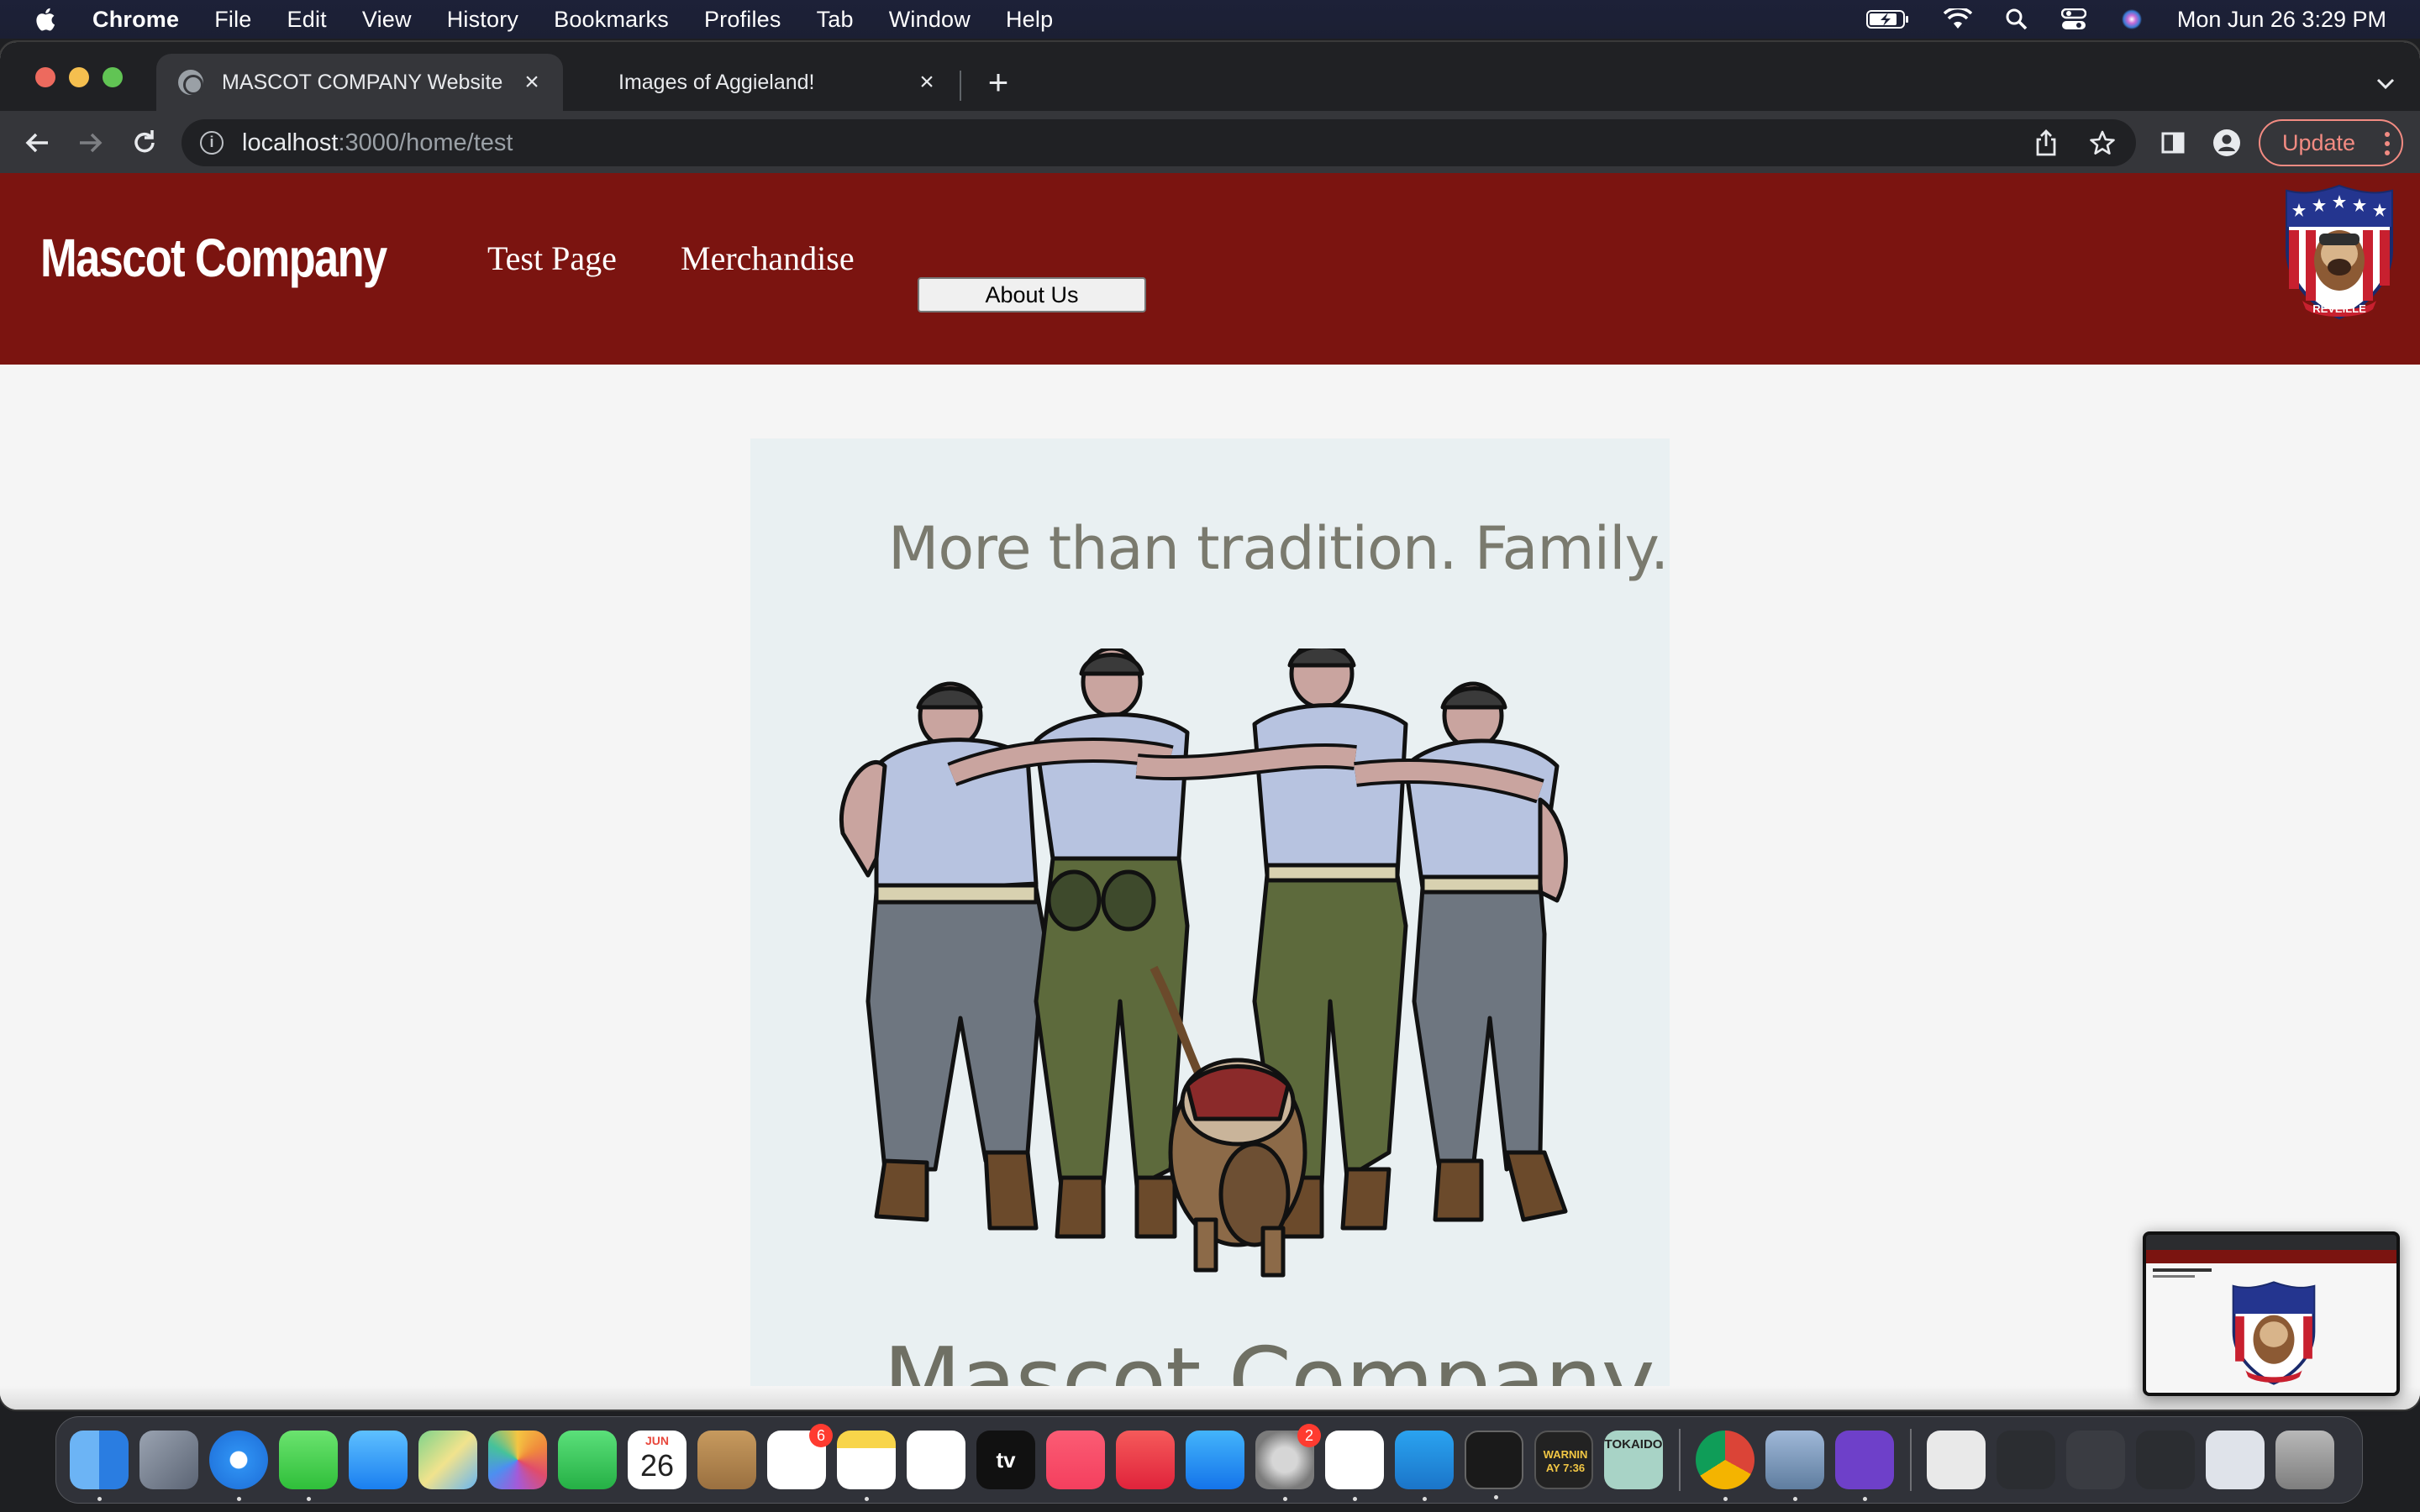 The height and width of the screenshot is (1512, 2420). What do you see at coordinates (1680, 1460) in the screenshot?
I see `dock-separator` at bounding box center [1680, 1460].